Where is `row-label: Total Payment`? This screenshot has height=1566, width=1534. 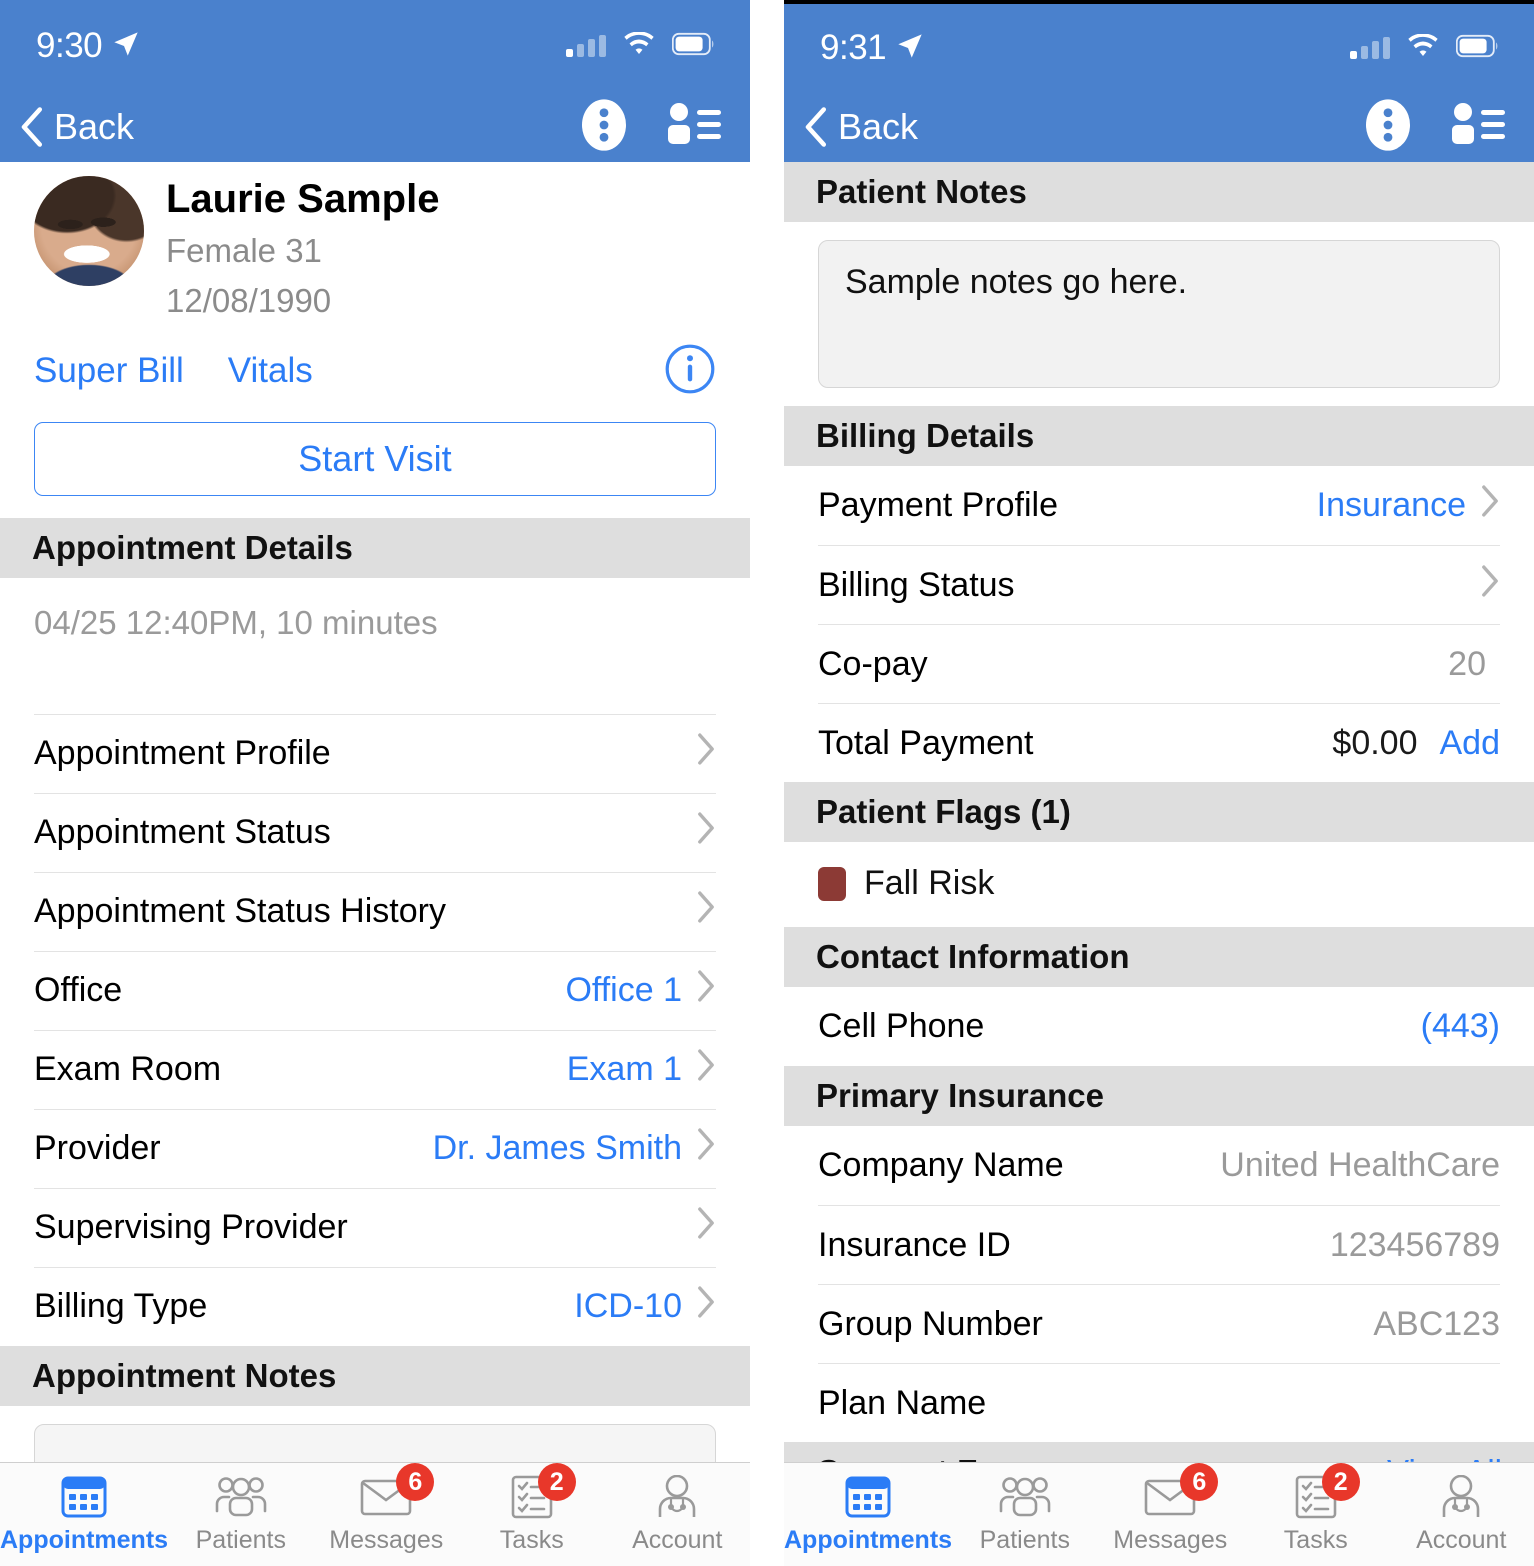 row-label: Total Payment is located at coordinates (926, 742).